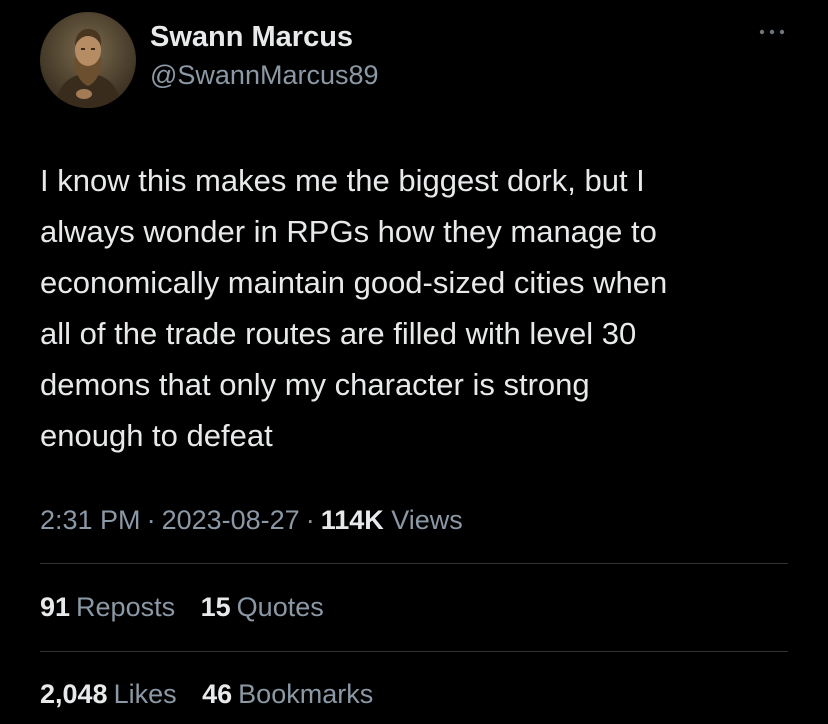 Image resolution: width=828 pixels, height=724 pixels. I want to click on likes-label: Likes, so click(145, 694).